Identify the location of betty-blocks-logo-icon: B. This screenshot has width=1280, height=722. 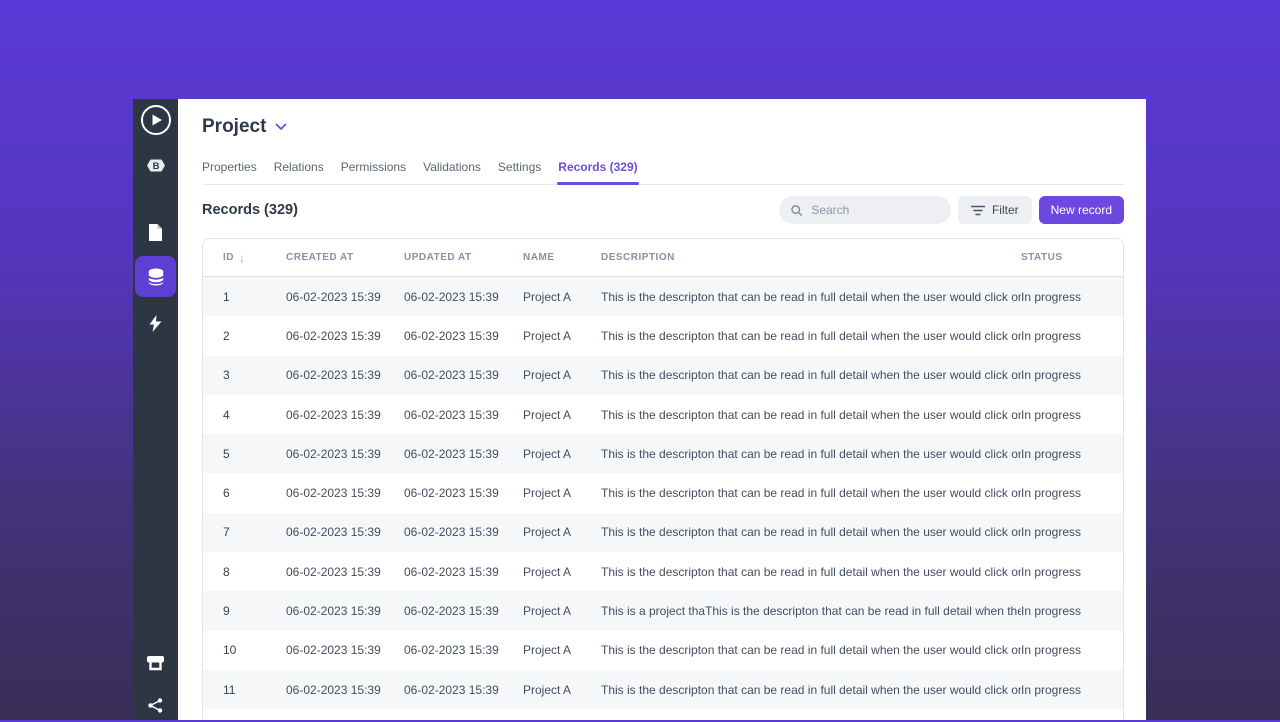
(155, 165).